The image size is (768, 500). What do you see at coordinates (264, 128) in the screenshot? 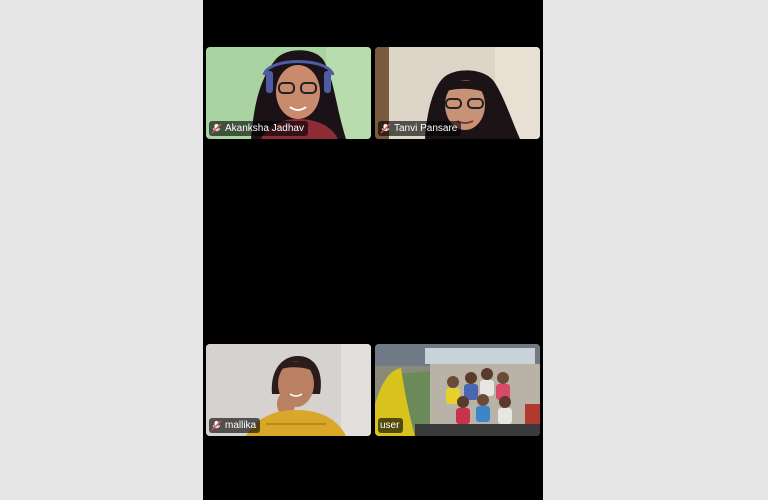
I see `participant-name: Akanksha Jadhav` at bounding box center [264, 128].